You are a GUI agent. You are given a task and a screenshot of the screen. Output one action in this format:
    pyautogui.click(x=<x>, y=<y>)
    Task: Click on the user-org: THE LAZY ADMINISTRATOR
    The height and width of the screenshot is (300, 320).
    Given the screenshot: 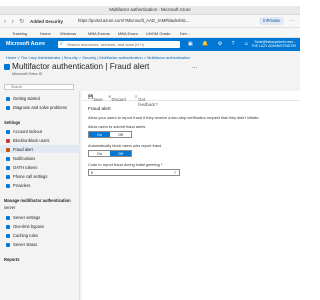 What is the action you would take?
    pyautogui.click(x=273, y=46)
    